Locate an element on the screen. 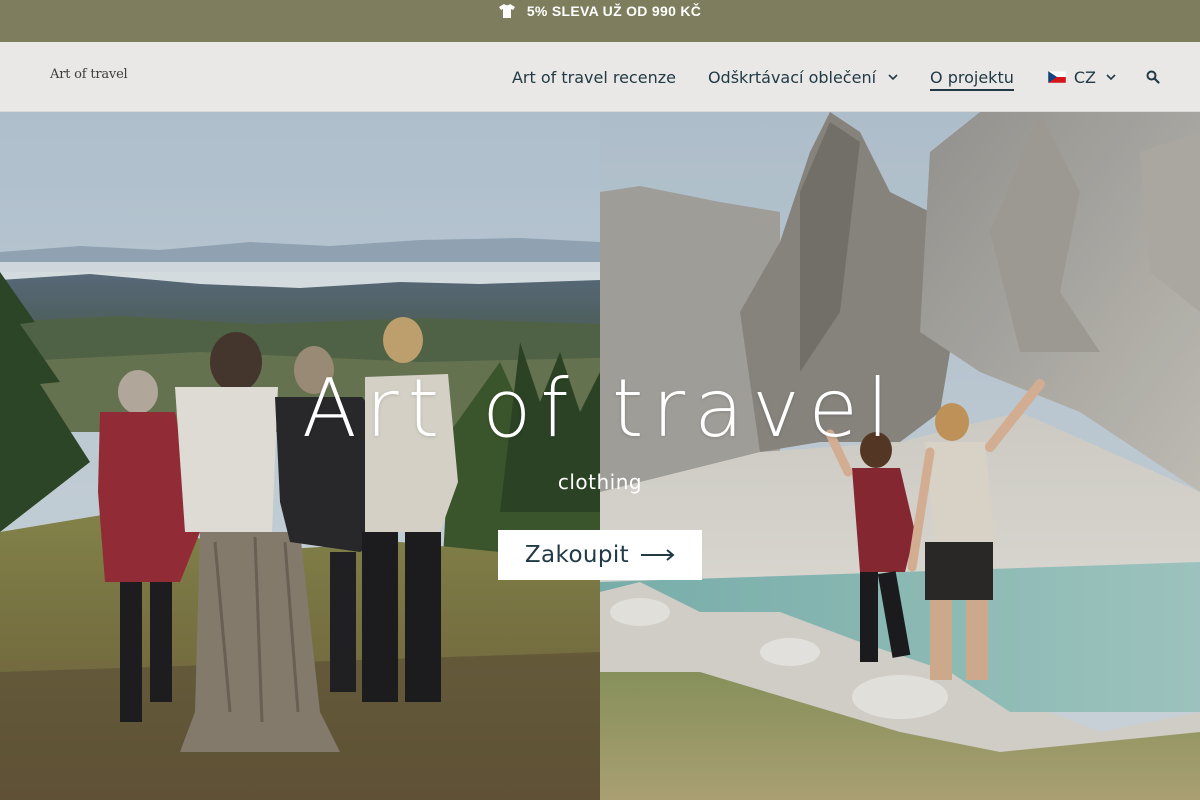  arrow-right-icon is located at coordinates (658, 555).